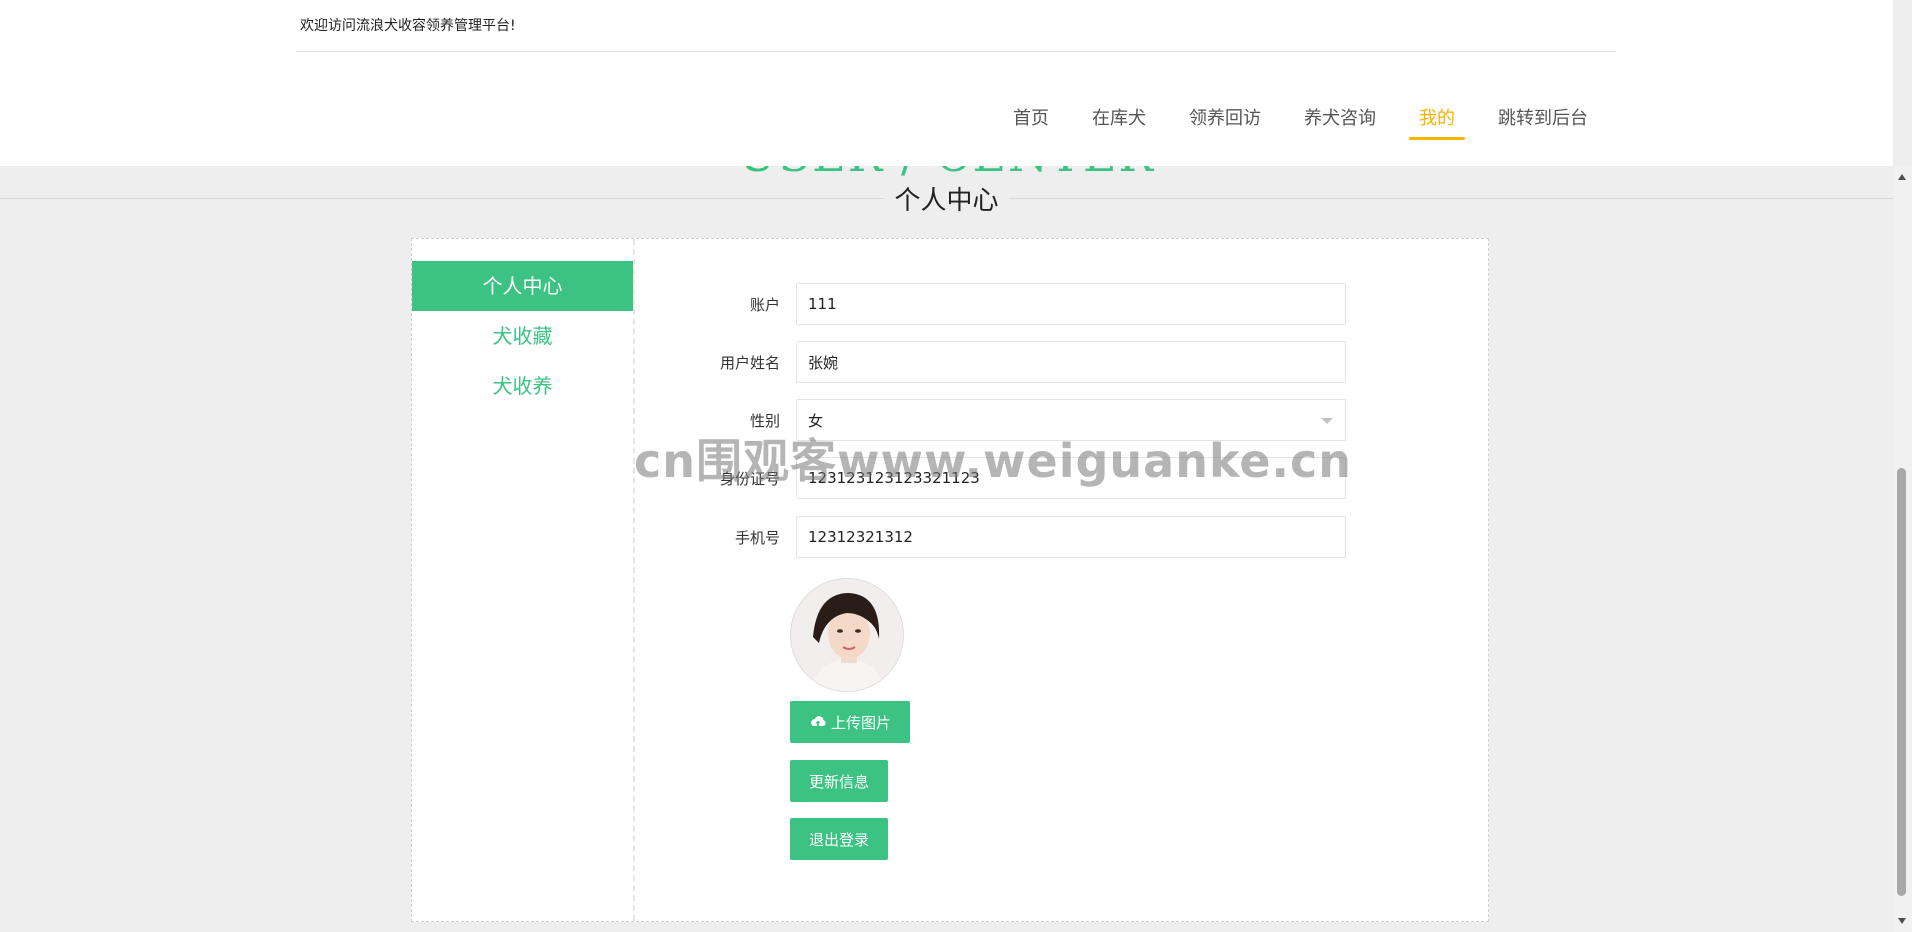 The image size is (1912, 932). Describe the element at coordinates (823, 362) in the screenshot. I see `name-value: 张婉` at that location.